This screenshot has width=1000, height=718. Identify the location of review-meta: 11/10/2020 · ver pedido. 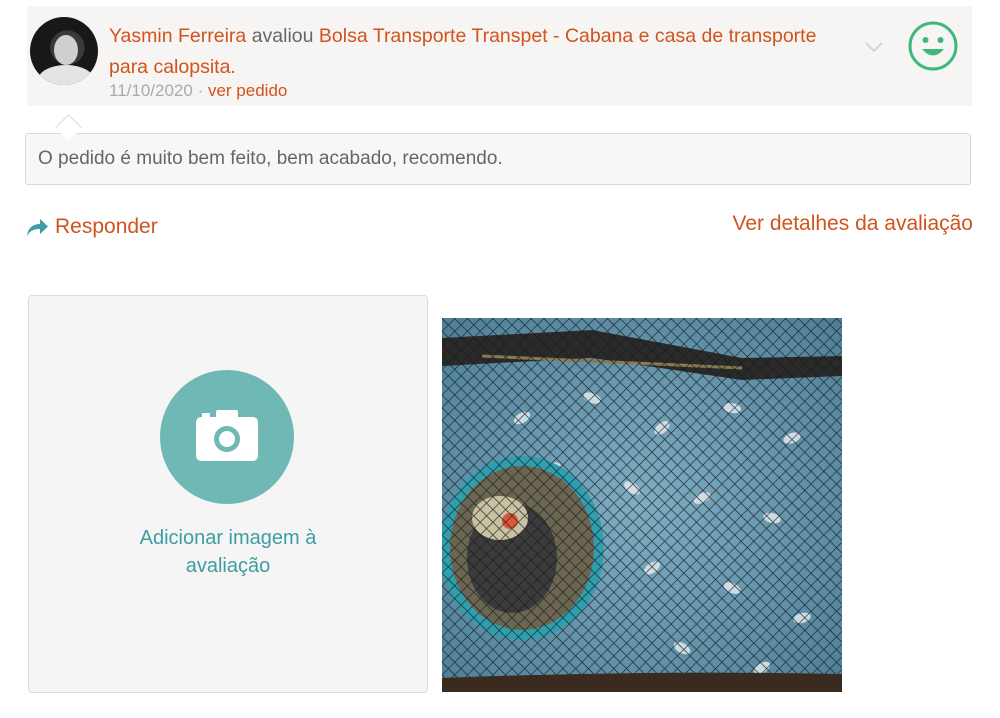
(198, 91).